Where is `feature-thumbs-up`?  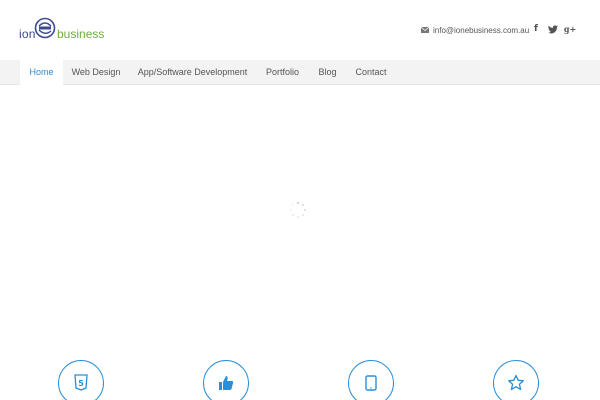
feature-thumbs-up is located at coordinates (226, 380).